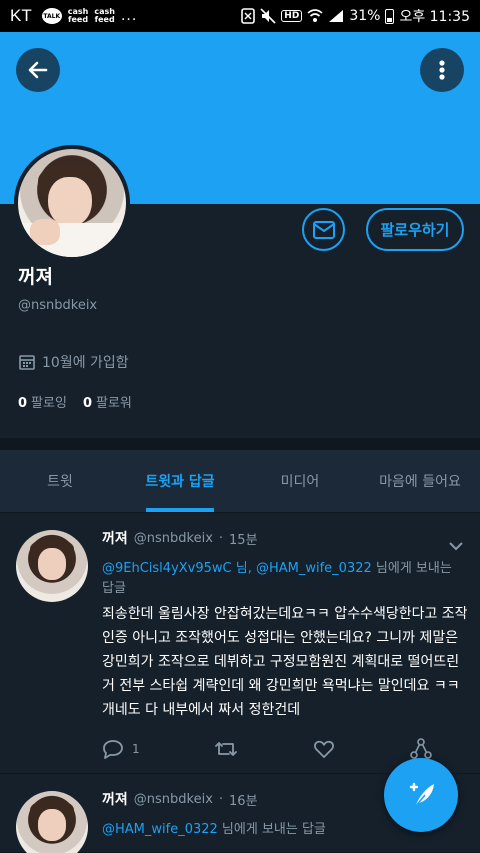 This screenshot has height=853, width=480. What do you see at coordinates (113, 749) in the screenshot?
I see `reply-icon` at bounding box center [113, 749].